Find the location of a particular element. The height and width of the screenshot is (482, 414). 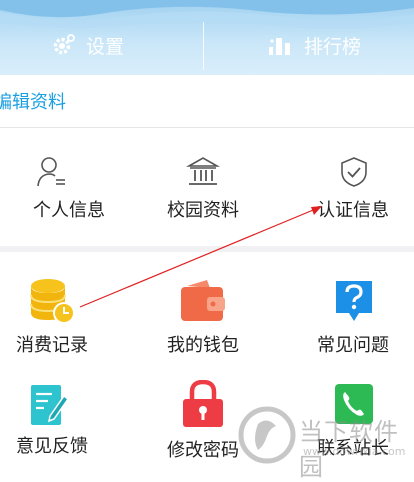

watermark-logo-icon is located at coordinates (267, 435).